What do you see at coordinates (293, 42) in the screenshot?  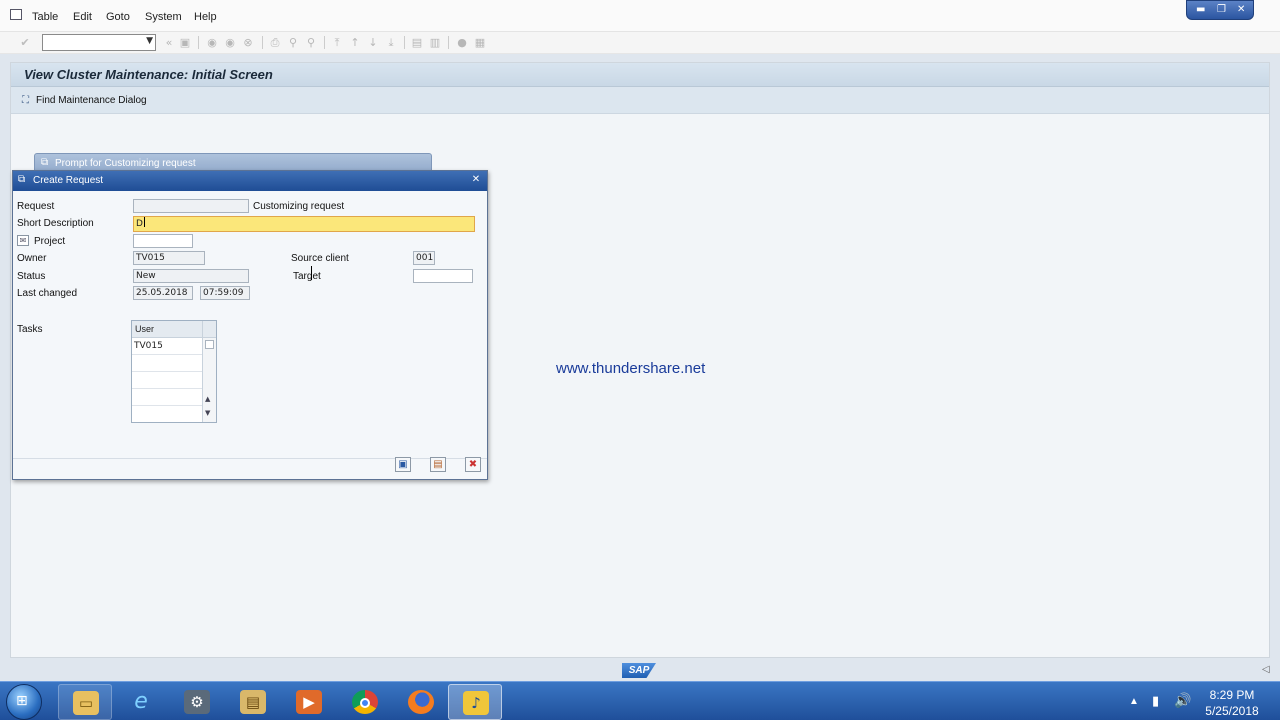 I see `find-icon: ⚲` at bounding box center [293, 42].